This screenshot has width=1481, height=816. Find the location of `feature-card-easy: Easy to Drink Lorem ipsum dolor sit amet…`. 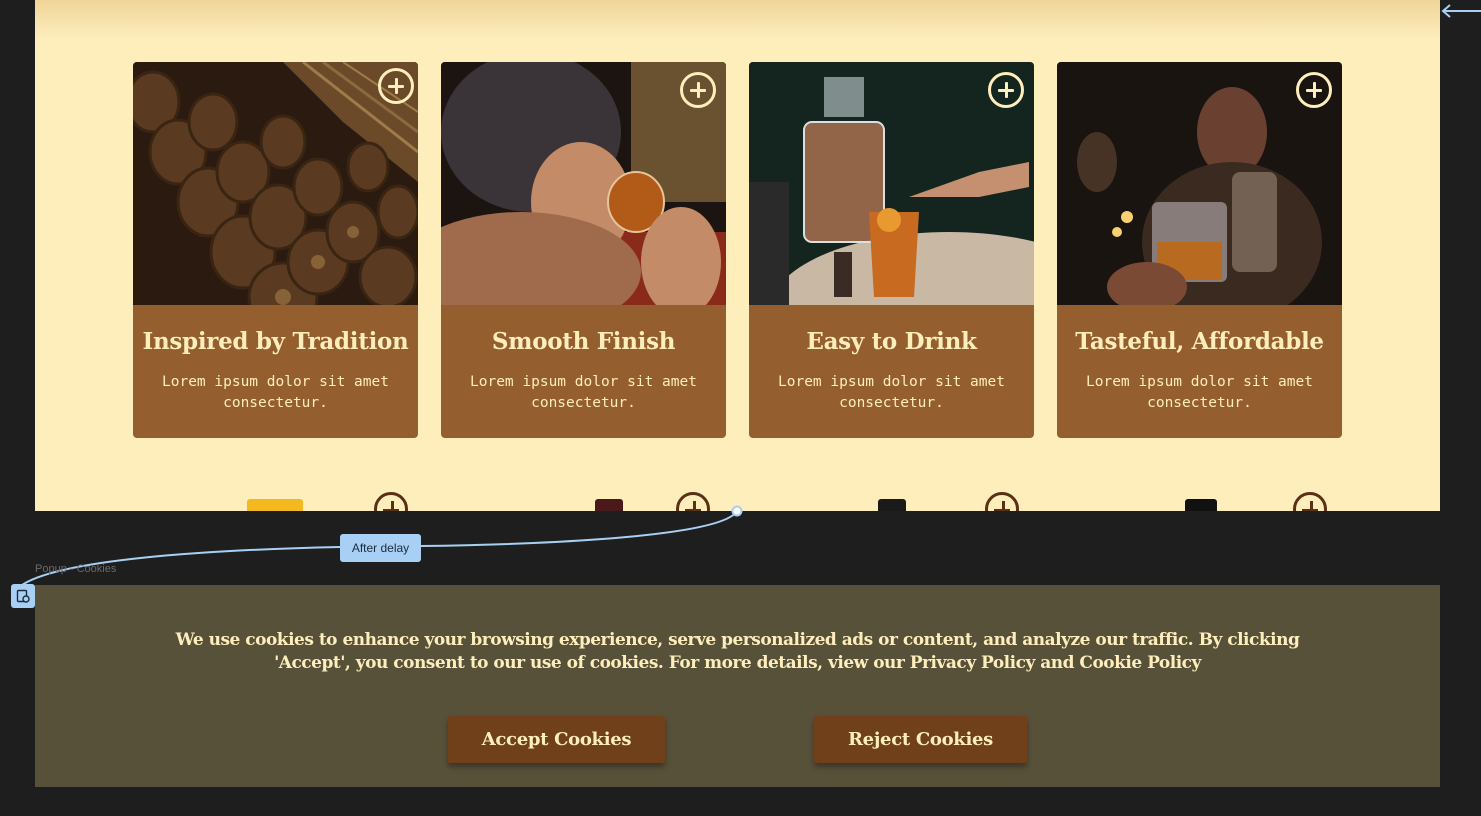

feature-card-easy: Easy to Drink Lorem ipsum dolor sit amet… is located at coordinates (891, 250).